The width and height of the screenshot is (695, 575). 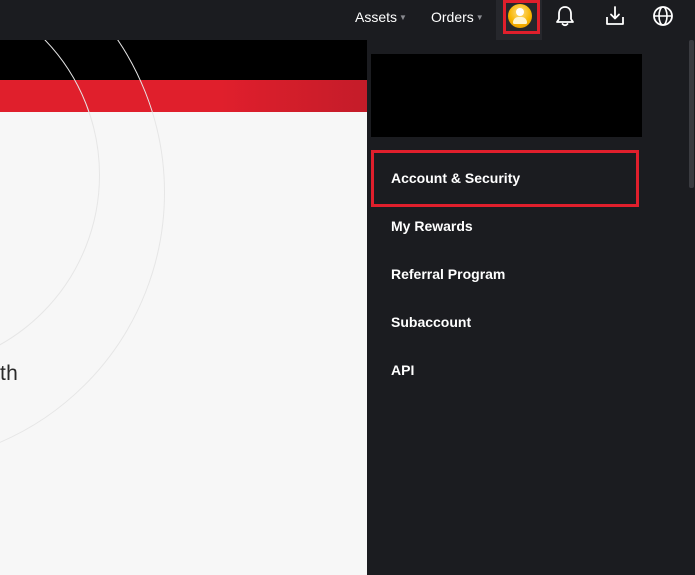 I want to click on globe-icon, so click(x=663, y=16).